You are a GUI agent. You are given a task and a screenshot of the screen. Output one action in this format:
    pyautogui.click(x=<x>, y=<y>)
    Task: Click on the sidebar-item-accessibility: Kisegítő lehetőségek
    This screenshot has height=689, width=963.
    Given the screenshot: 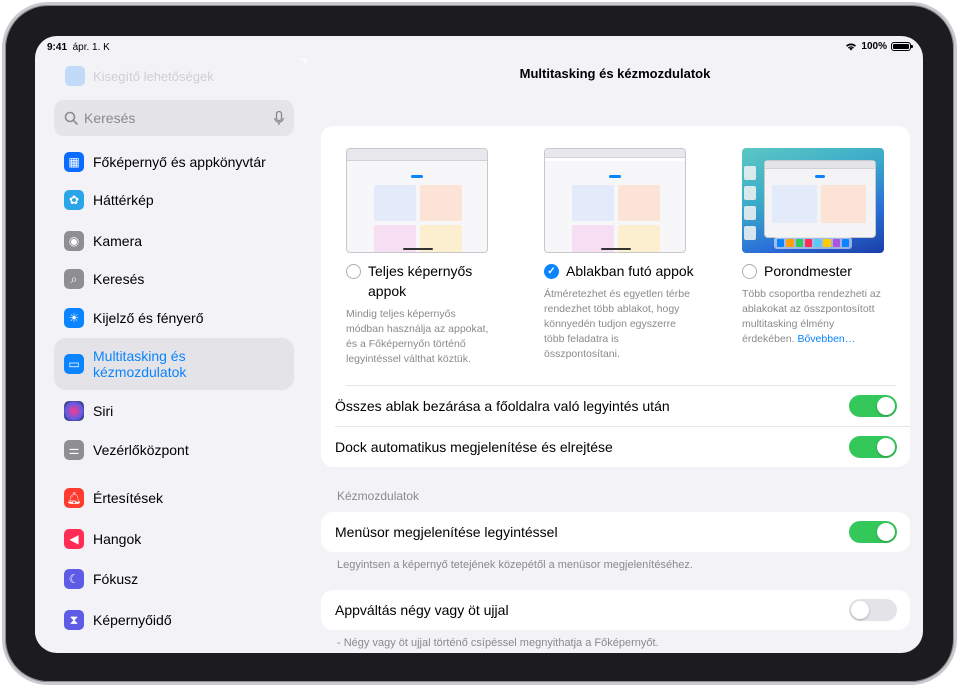 What is the action you would take?
    pyautogui.click(x=139, y=76)
    